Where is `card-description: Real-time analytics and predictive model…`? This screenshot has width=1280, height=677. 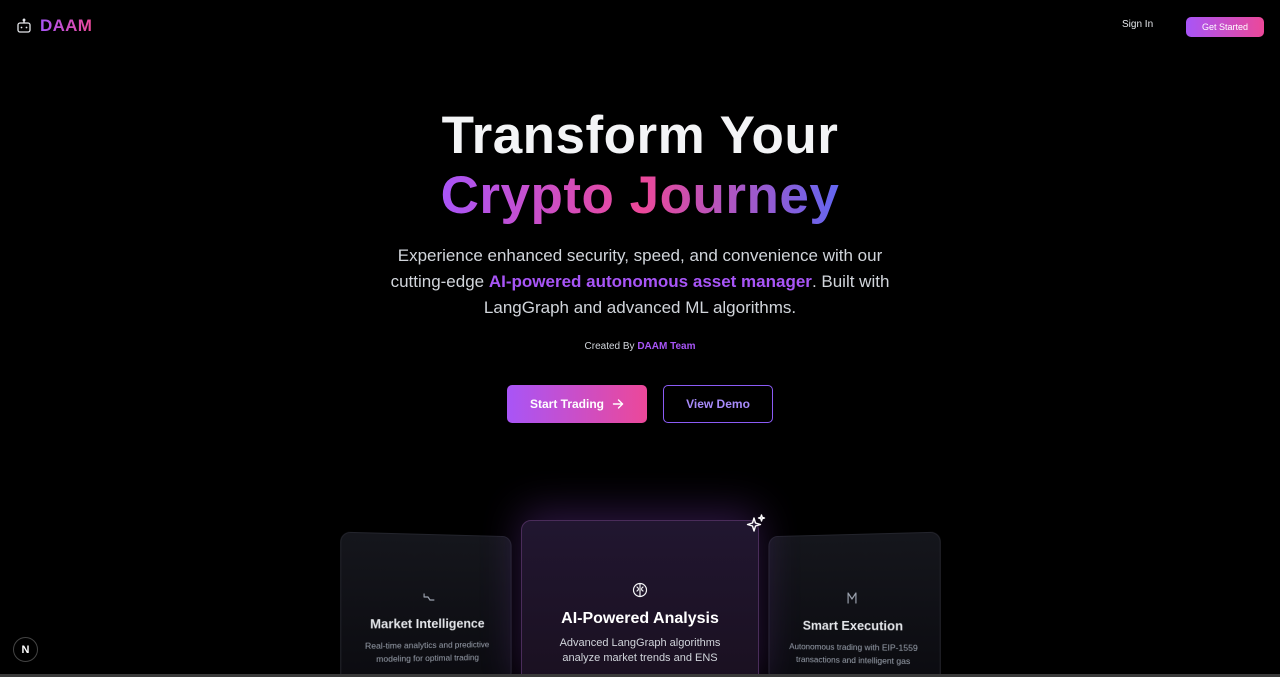 card-description: Real-time analytics and predictive model… is located at coordinates (426, 652).